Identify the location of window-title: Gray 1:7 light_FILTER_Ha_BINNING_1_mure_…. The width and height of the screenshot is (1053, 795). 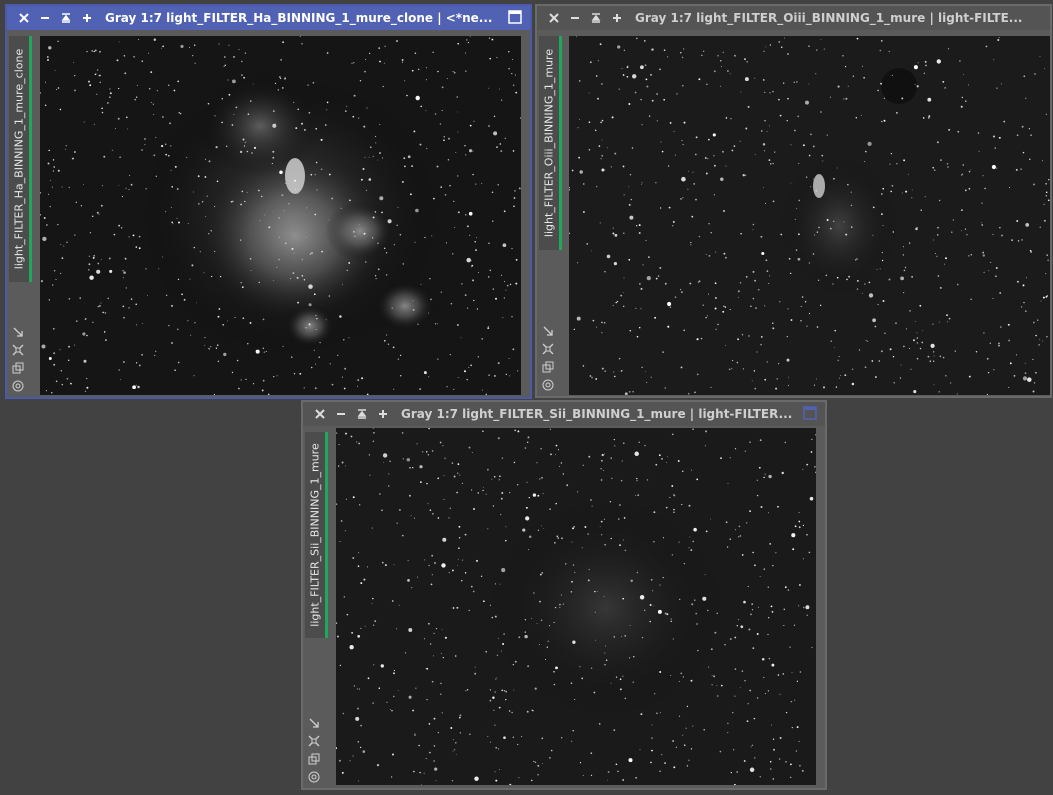
(299, 18).